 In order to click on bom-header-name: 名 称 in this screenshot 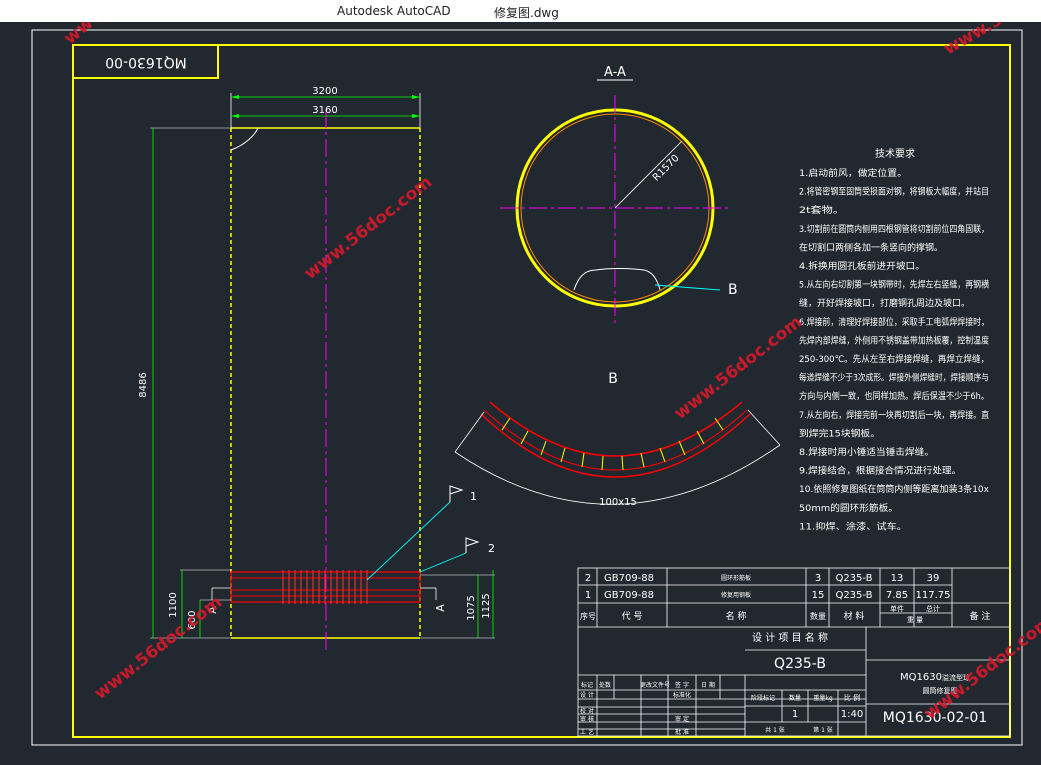, I will do `click(736, 616)`.